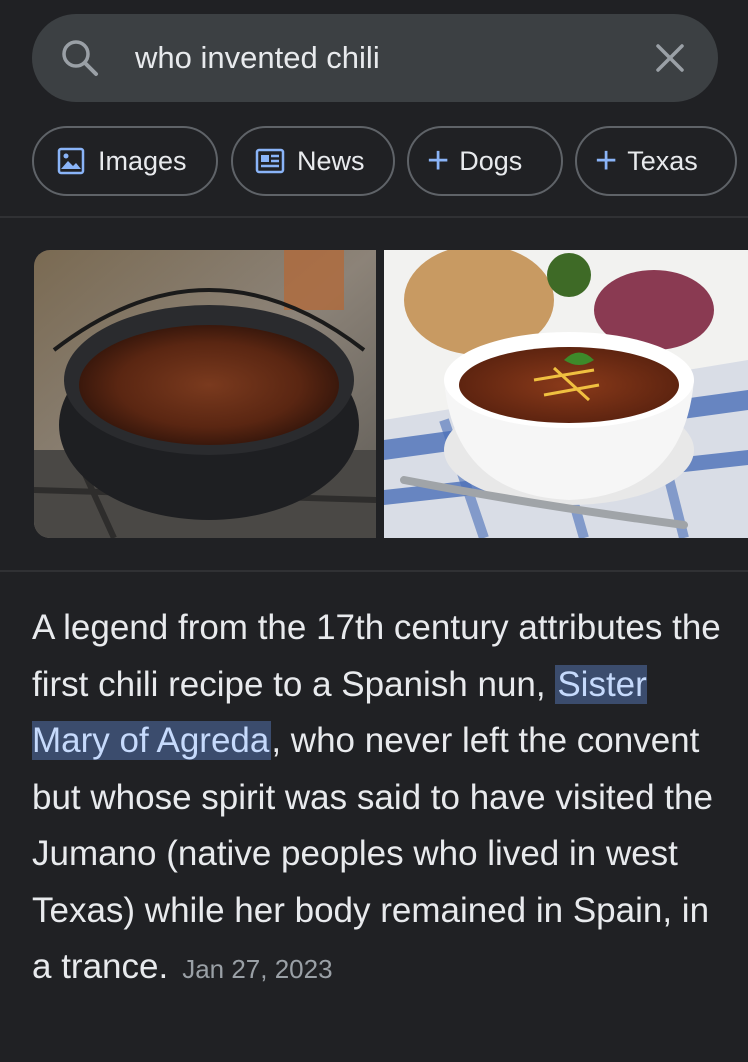 The image size is (748, 1062). I want to click on image-icon, so click(71, 161).